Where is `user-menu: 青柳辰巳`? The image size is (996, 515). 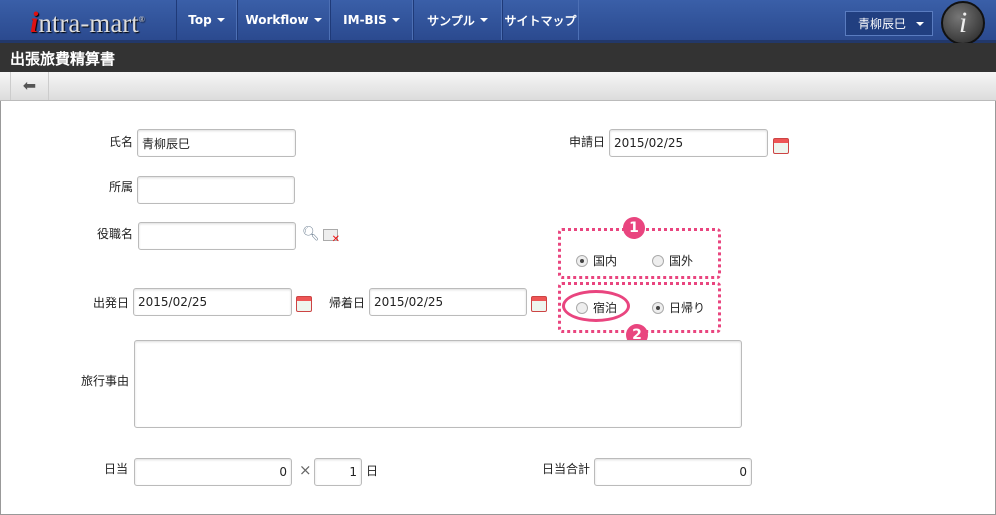
user-menu: 青柳辰巳 is located at coordinates (889, 23).